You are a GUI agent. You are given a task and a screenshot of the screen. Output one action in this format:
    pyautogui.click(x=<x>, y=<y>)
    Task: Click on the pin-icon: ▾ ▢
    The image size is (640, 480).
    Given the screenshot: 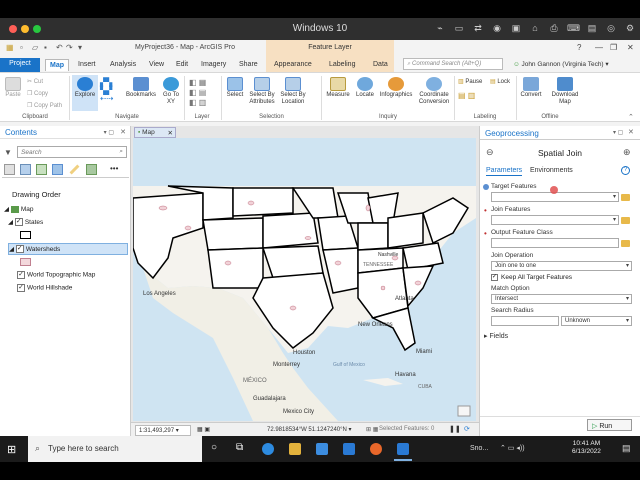 What is the action you would take?
    pyautogui.click(x=109, y=132)
    